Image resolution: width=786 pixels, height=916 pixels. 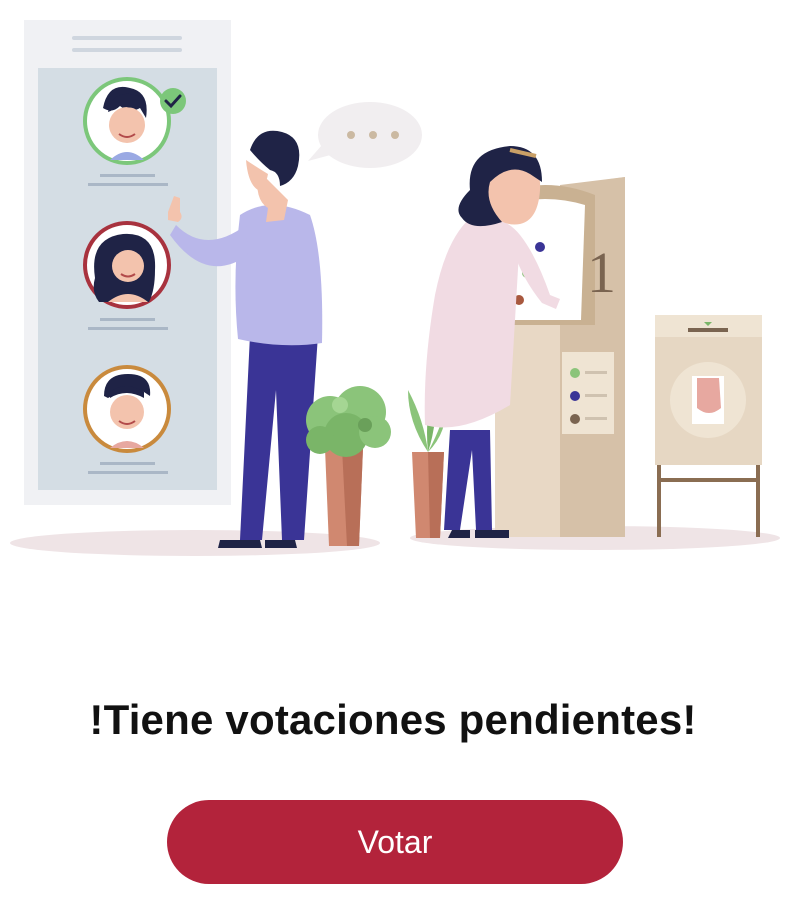 I want to click on floor-shadow-left, so click(x=195, y=543).